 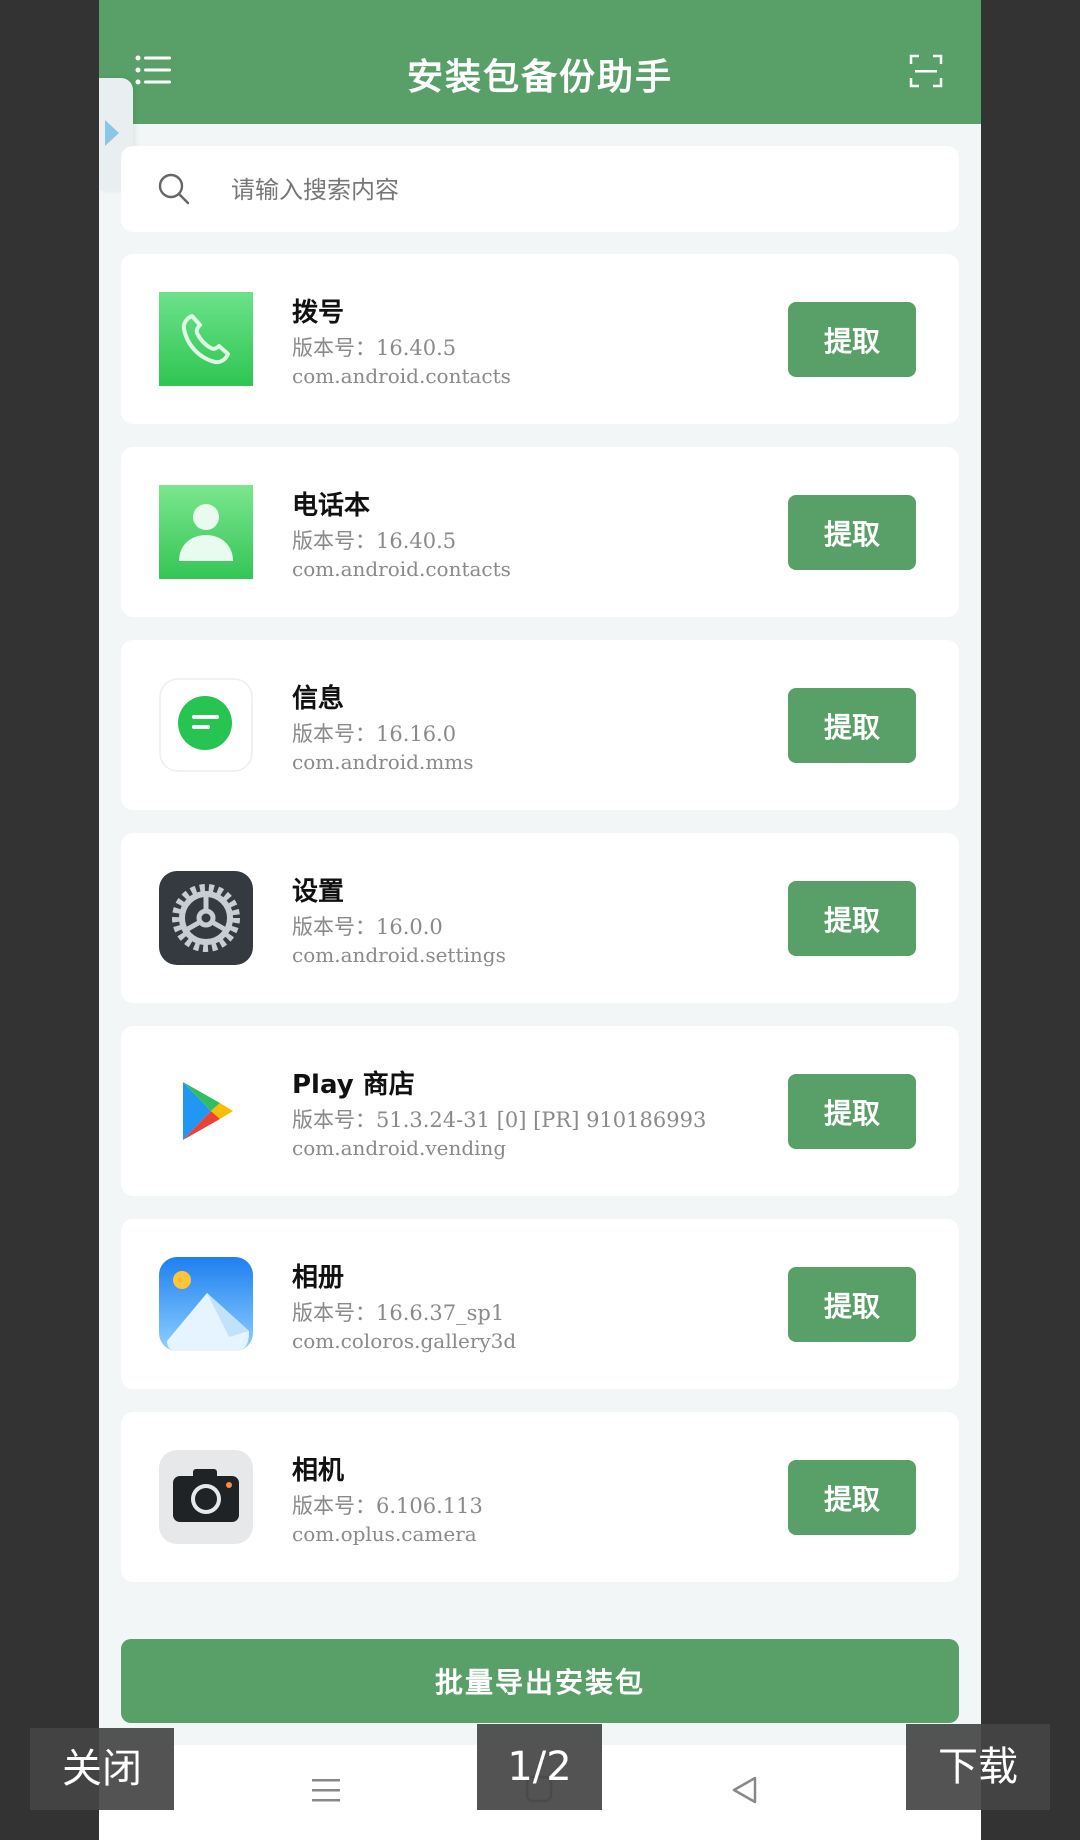 What do you see at coordinates (744, 1790) in the screenshot?
I see `back-icon` at bounding box center [744, 1790].